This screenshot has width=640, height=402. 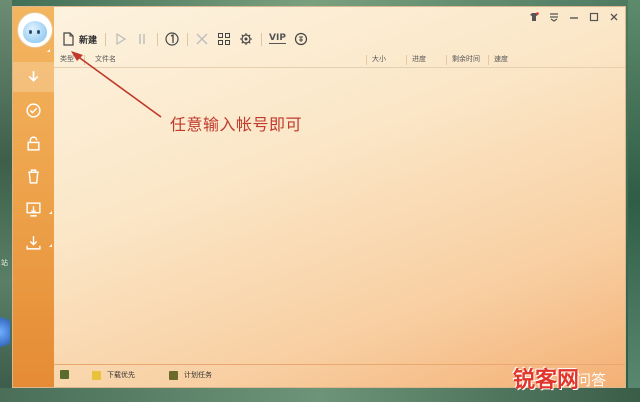 What do you see at coordinates (546, 380) in the screenshot?
I see `watermark-brand: 锐客网` at bounding box center [546, 380].